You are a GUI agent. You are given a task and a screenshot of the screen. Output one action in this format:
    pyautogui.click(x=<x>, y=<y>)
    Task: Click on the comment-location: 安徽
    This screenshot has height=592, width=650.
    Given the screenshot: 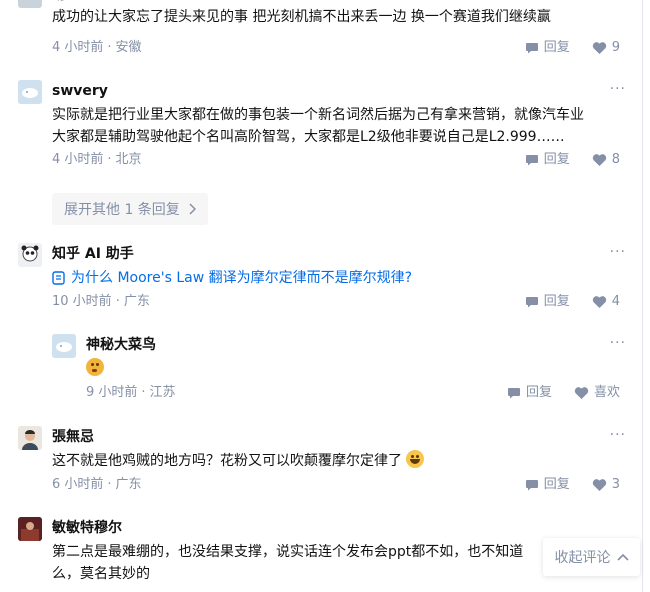 What is the action you would take?
    pyautogui.click(x=128, y=47)
    